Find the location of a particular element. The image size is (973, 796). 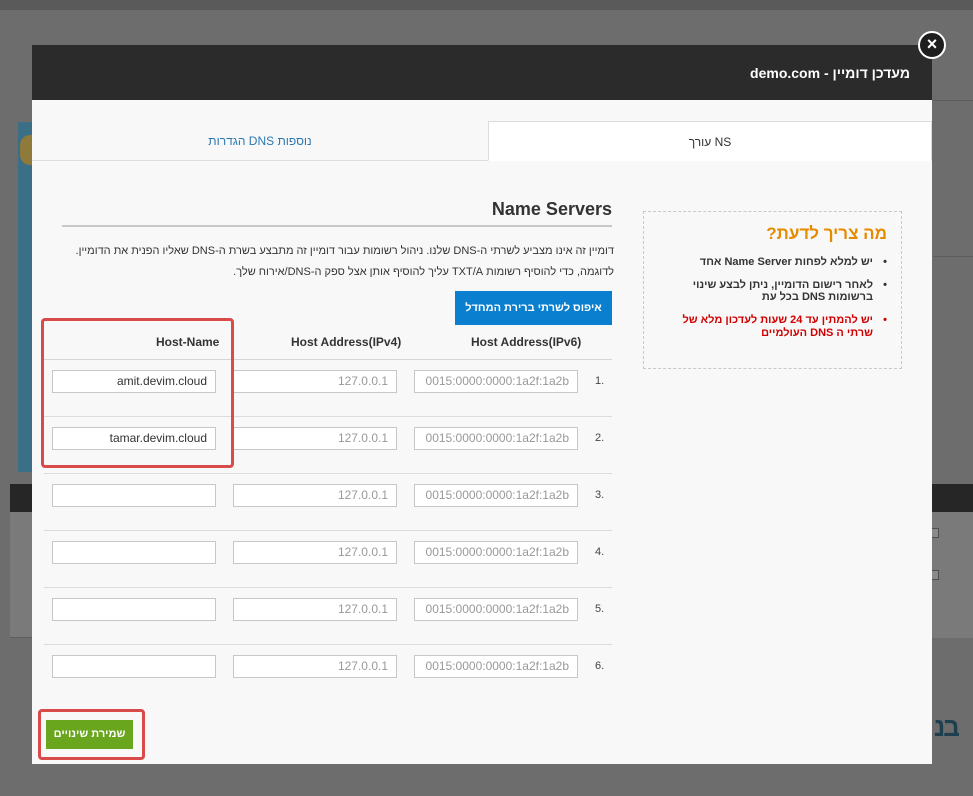

row-number: 1. is located at coordinates (600, 381).